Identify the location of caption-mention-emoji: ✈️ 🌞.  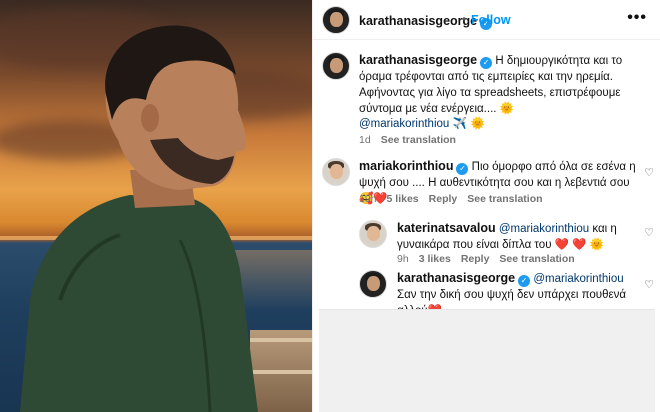
(468, 123).